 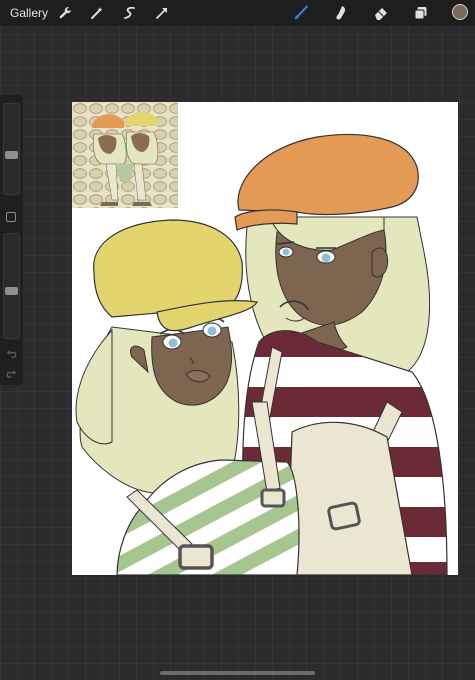 I want to click on layers-icon, so click(x=421, y=13).